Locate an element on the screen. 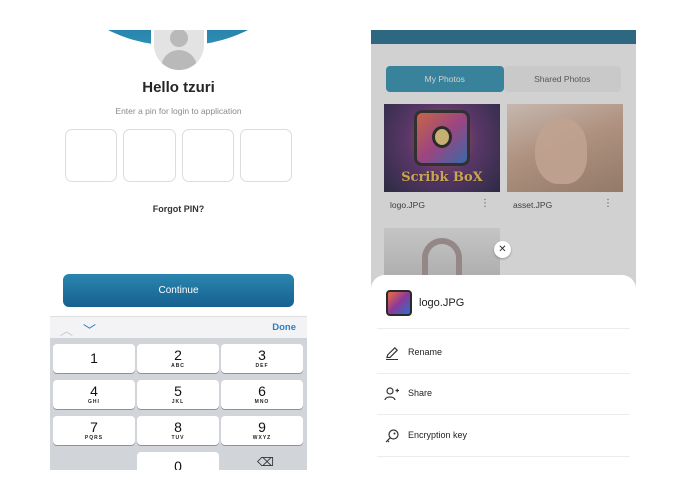 This screenshot has height=500, width=700. key-7: 7 PQRS is located at coordinates (94, 430).